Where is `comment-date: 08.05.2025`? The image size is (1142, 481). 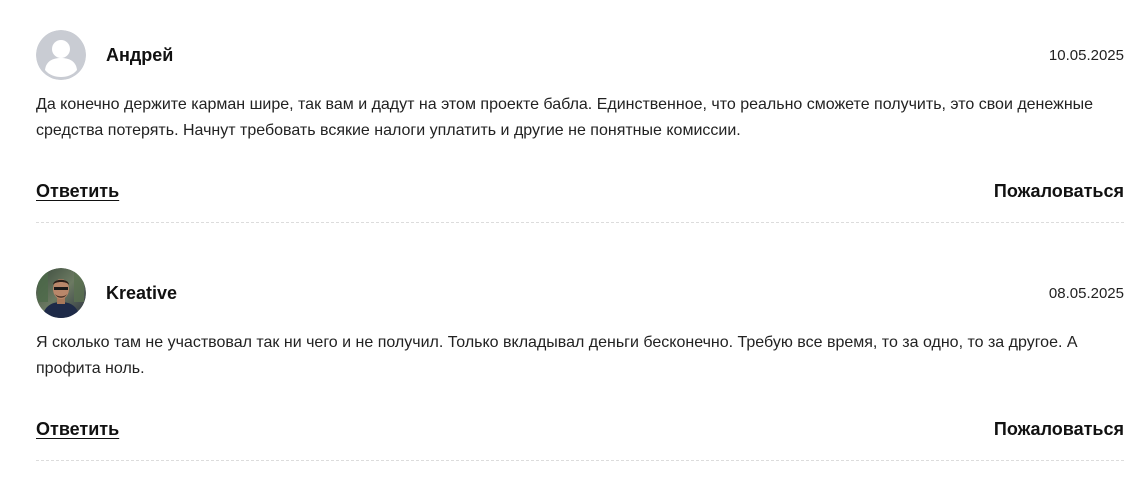
comment-date: 08.05.2025 is located at coordinates (1086, 293).